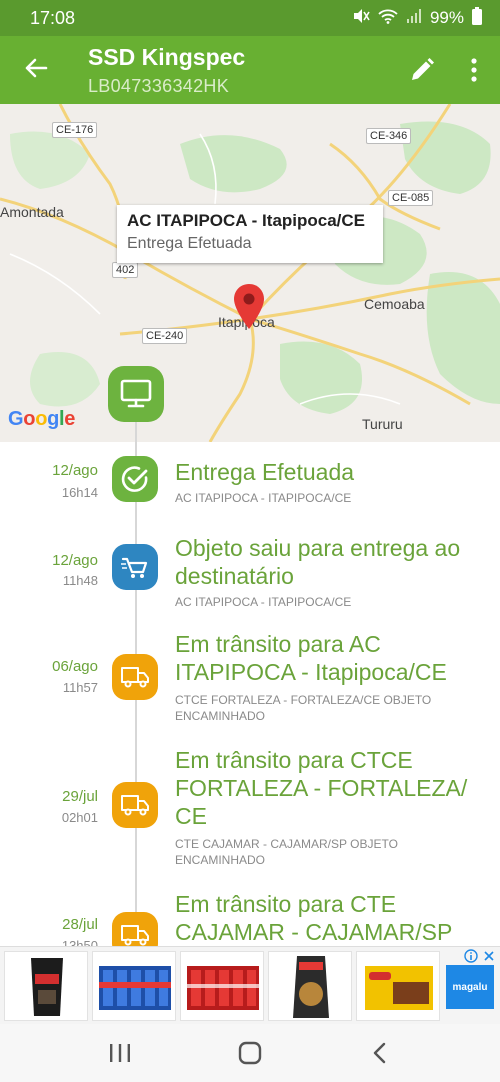 The width and height of the screenshot is (500, 1082). What do you see at coordinates (42, 419) in the screenshot?
I see `google-logo: Google` at bounding box center [42, 419].